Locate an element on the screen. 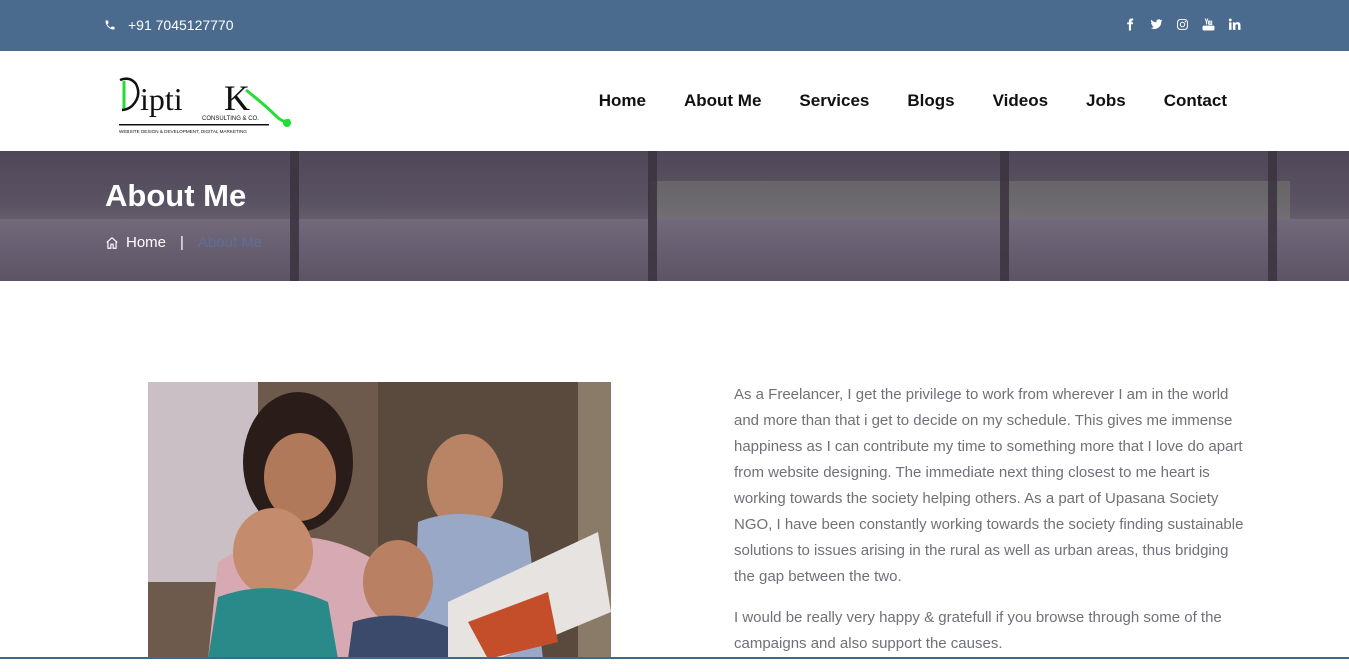  breadcrumb: Home | About Me is located at coordinates (183, 242).